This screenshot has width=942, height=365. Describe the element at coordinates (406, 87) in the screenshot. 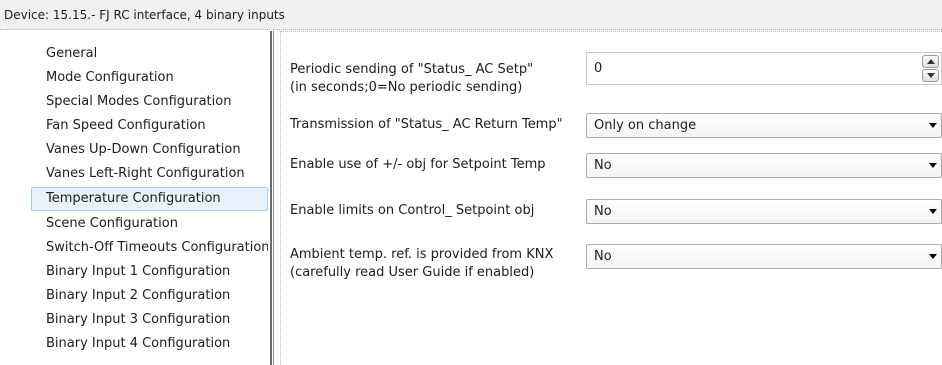

I see `periodic-sending-sublabel: (in seconds;0=No periodic sending)` at that location.